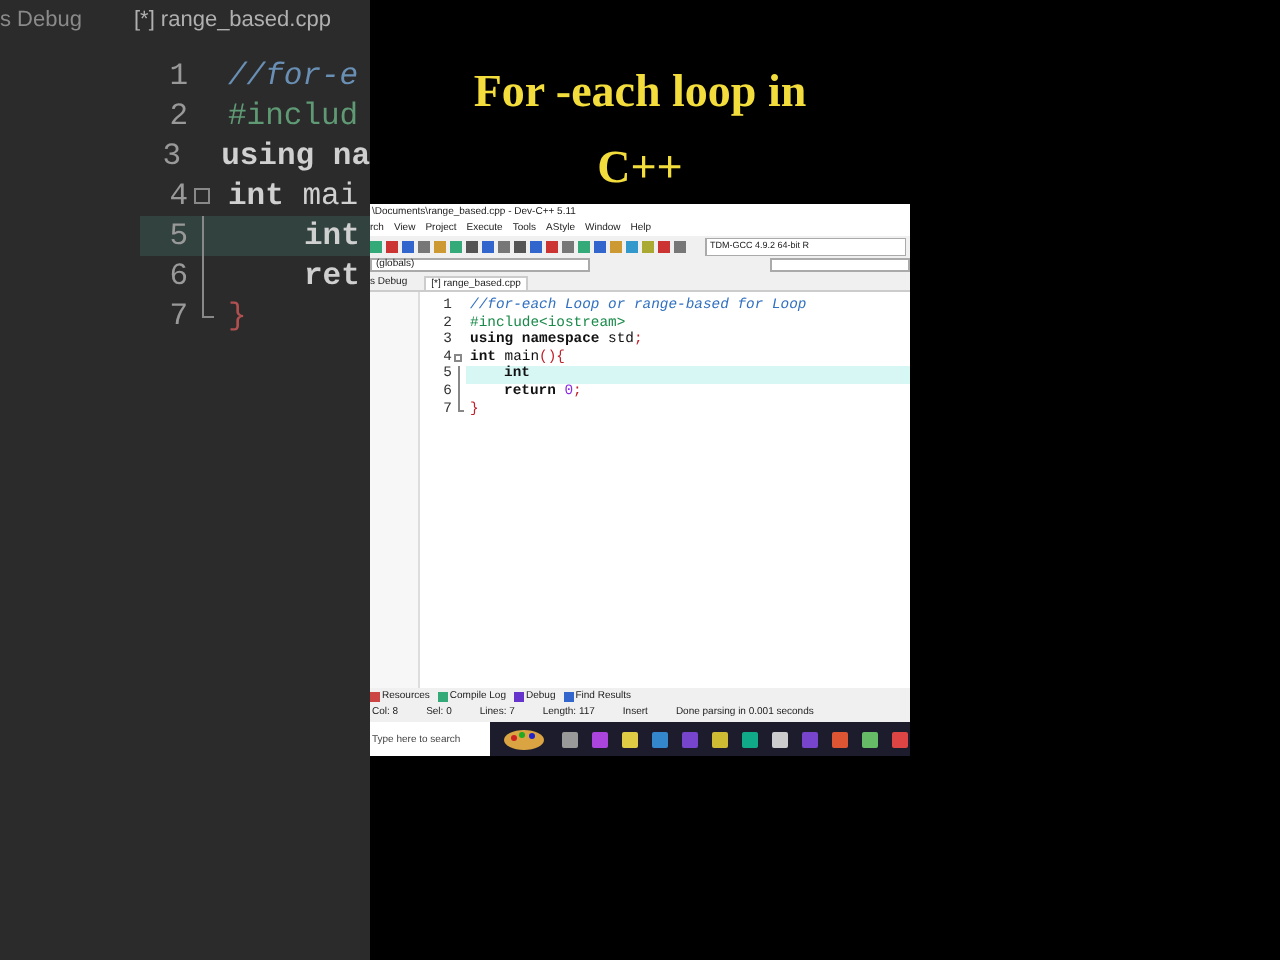 This screenshot has height=960, width=1280. What do you see at coordinates (177, 116) in the screenshot?
I see `line-number: 2` at bounding box center [177, 116].